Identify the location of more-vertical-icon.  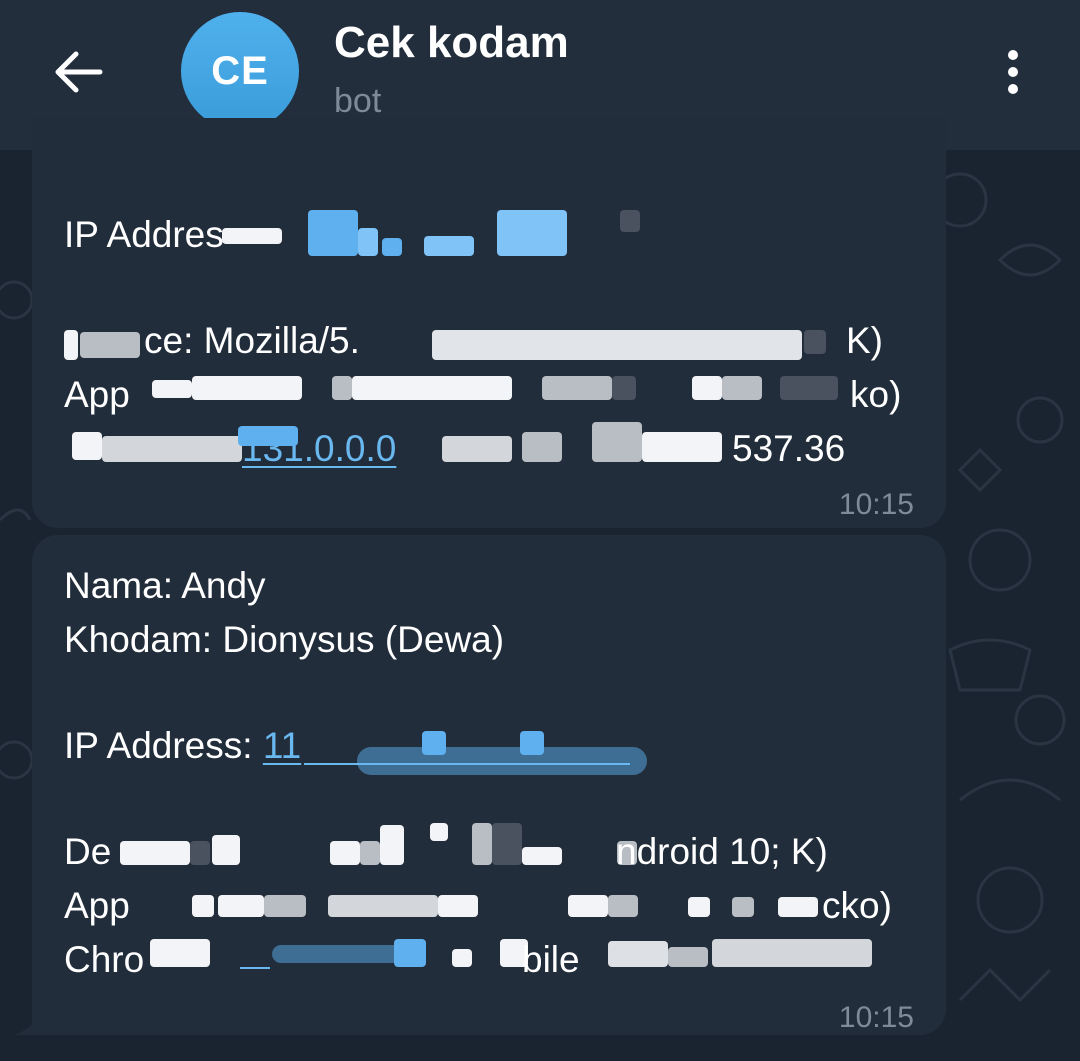
(1013, 55).